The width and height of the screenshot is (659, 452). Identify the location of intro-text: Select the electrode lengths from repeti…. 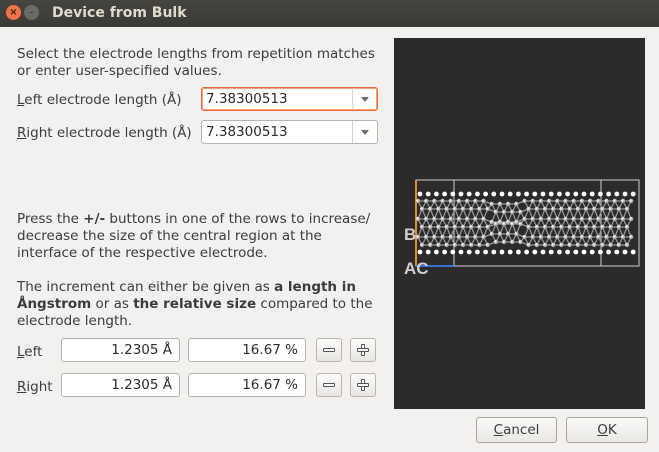
(196, 62).